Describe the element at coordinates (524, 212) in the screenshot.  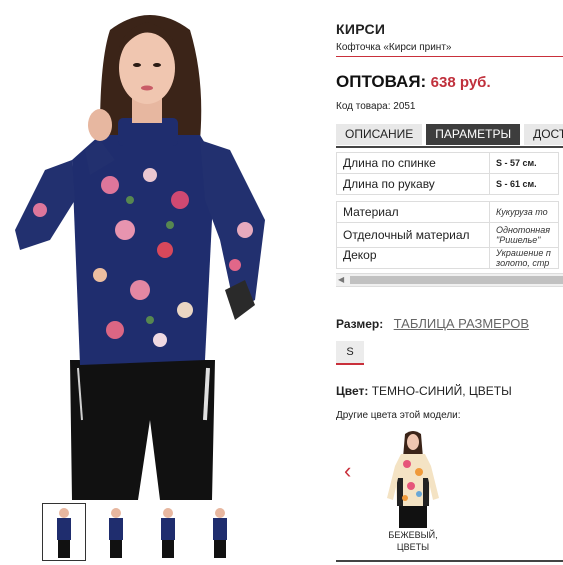
I see `param-value: Кукуруза то` at that location.